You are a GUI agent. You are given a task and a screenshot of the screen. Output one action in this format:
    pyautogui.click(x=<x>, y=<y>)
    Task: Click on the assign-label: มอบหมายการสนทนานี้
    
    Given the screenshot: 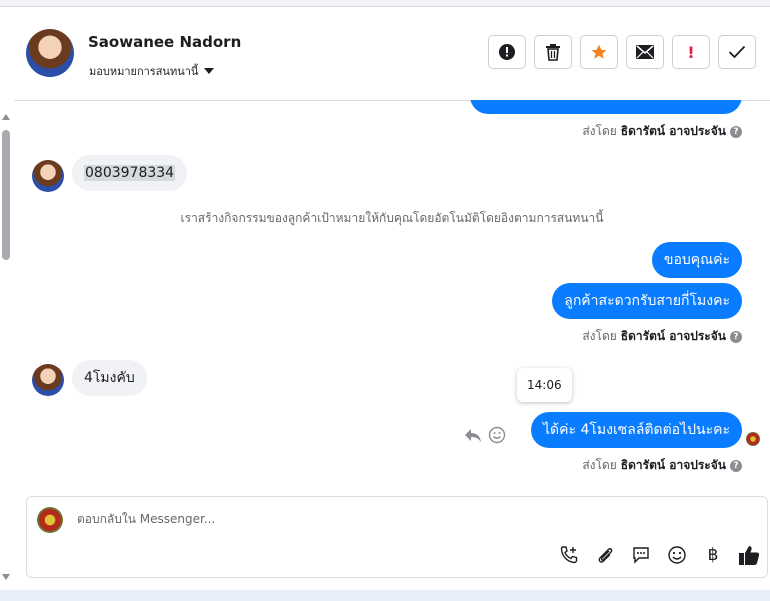 What is the action you would take?
    pyautogui.click(x=143, y=71)
    